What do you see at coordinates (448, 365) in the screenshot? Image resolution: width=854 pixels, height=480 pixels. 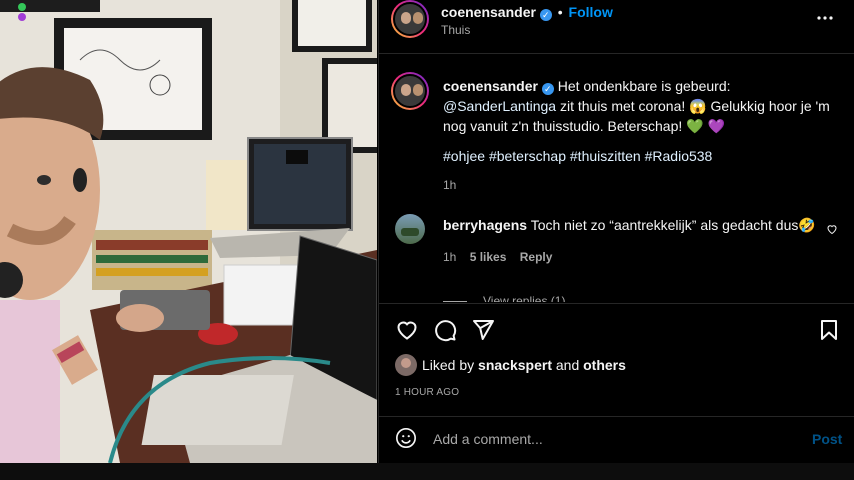 I see `liked-by-prefix: Liked by` at bounding box center [448, 365].